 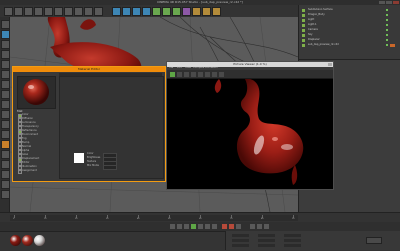 I want to click on left-tool-8-icon, so click(x=5, y=94).